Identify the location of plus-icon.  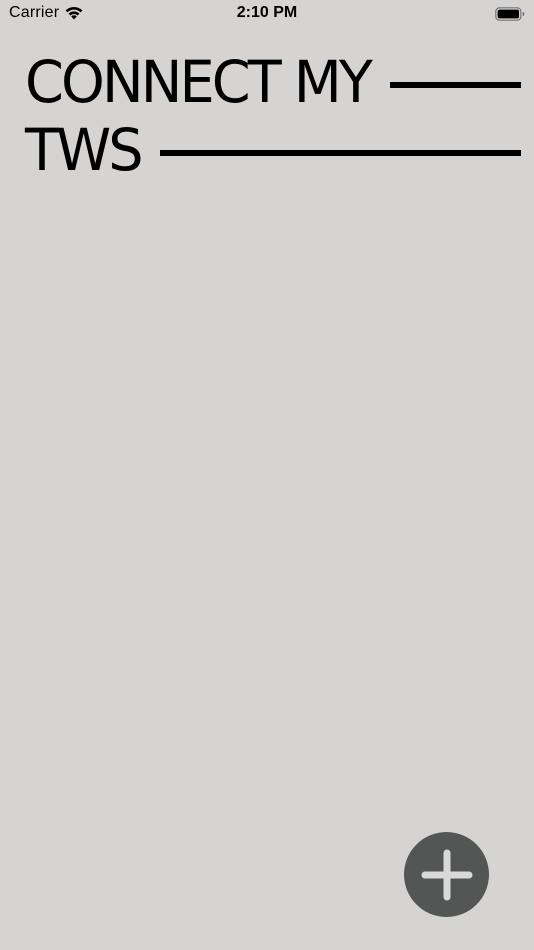
(446, 874).